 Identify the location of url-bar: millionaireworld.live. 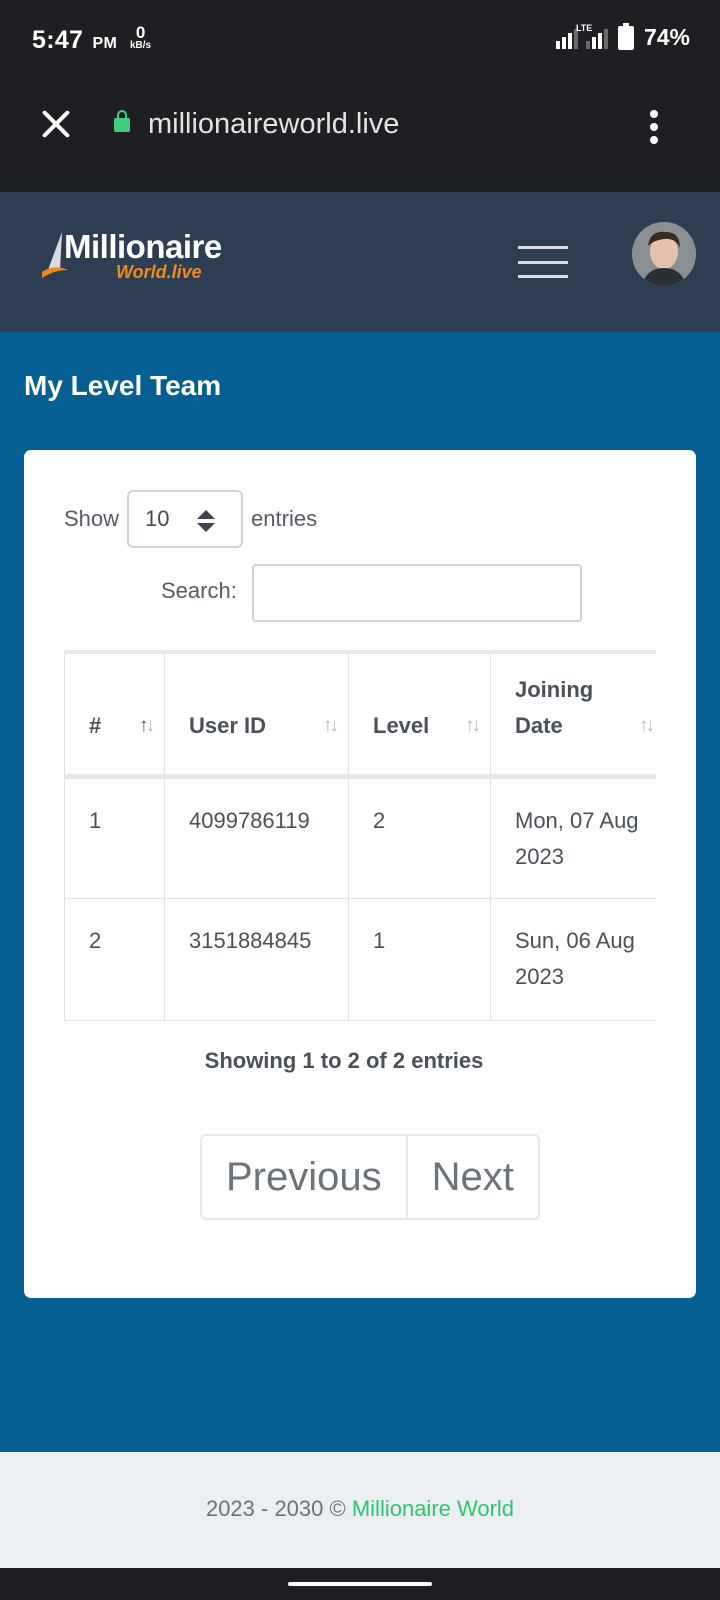
(273, 124).